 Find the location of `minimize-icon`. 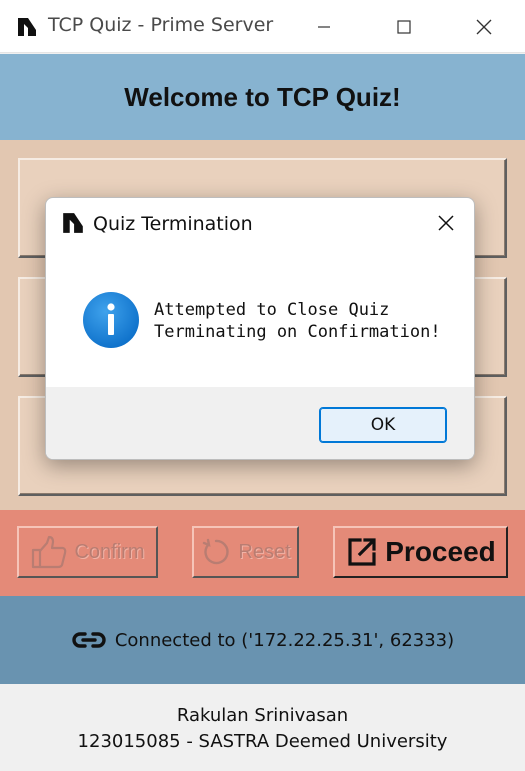

minimize-icon is located at coordinates (324, 26).